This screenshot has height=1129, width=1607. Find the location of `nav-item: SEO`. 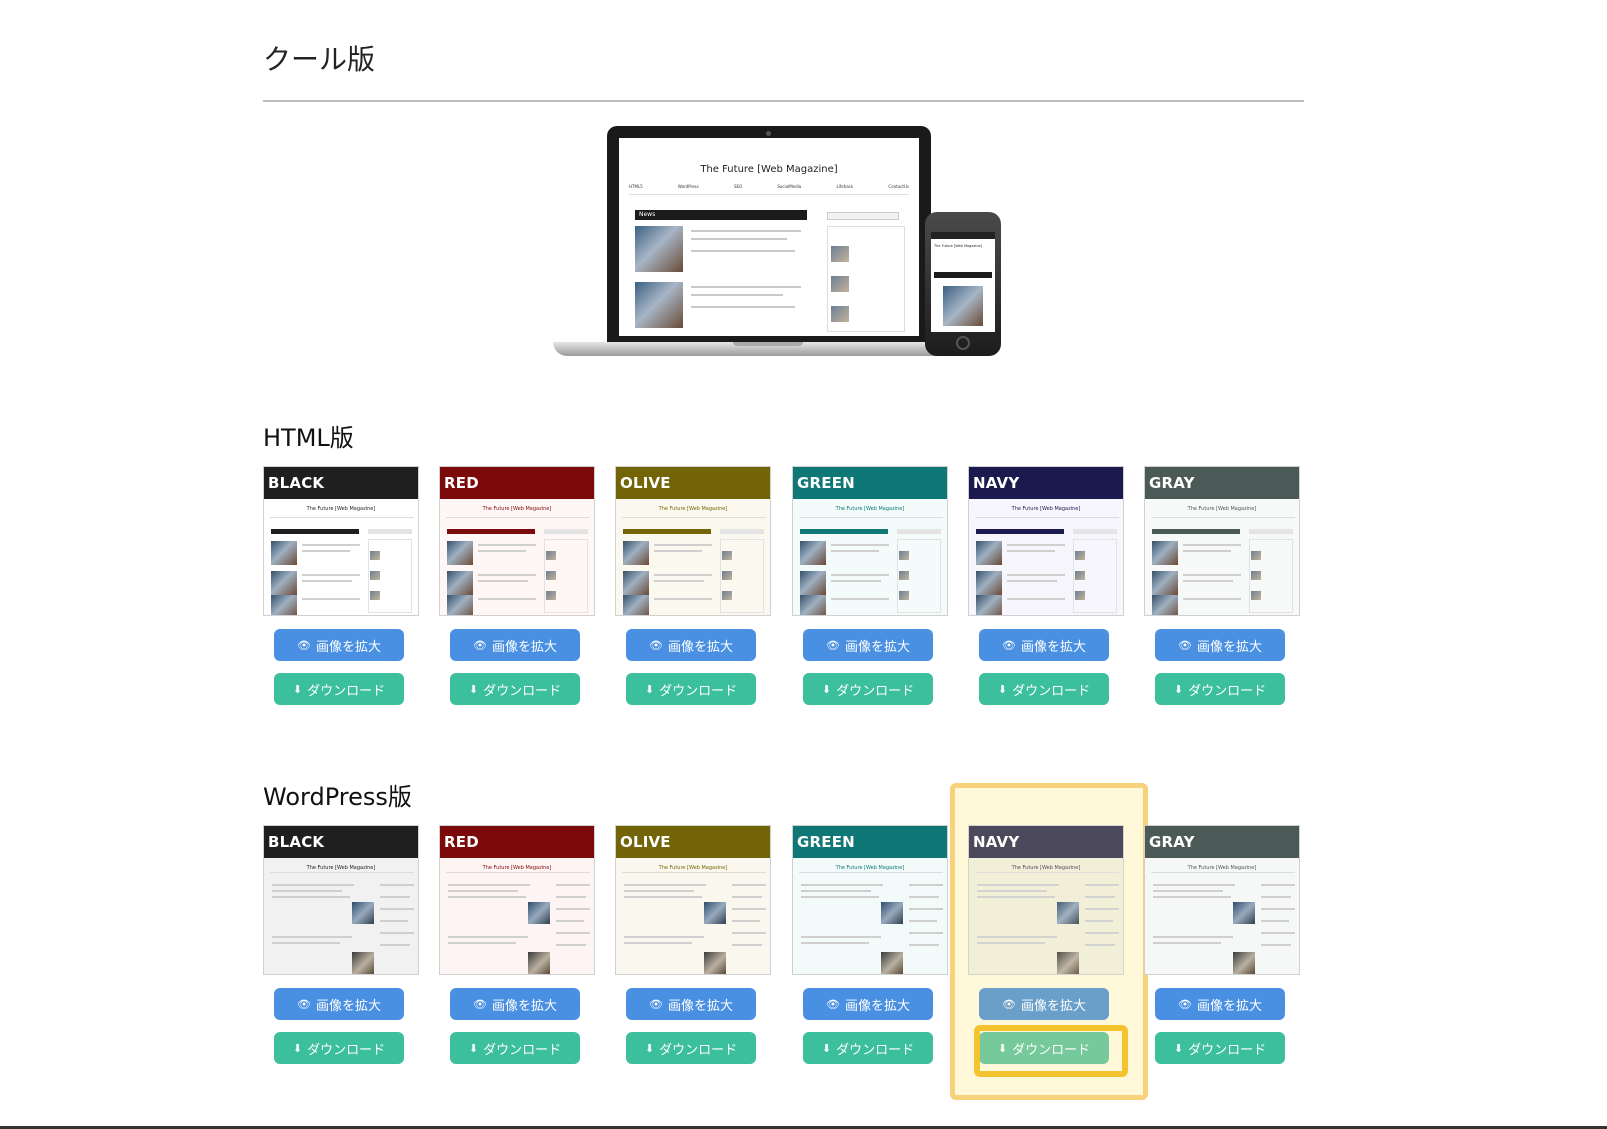

nav-item: SEO is located at coordinates (738, 186).